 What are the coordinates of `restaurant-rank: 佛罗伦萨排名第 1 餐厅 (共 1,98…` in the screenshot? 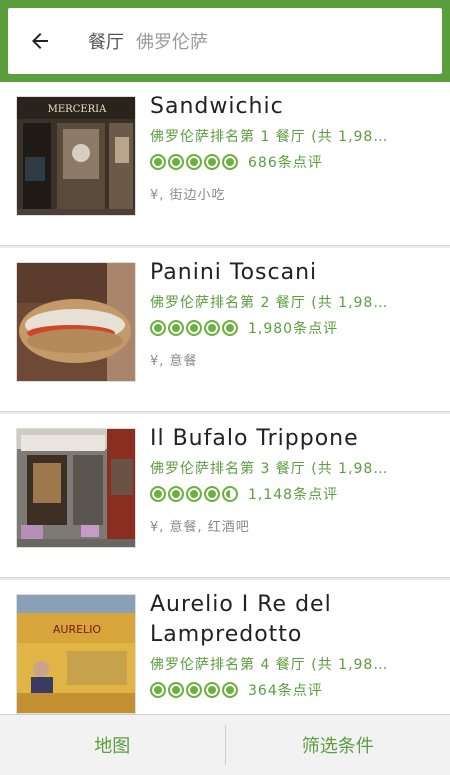 It's located at (269, 137).